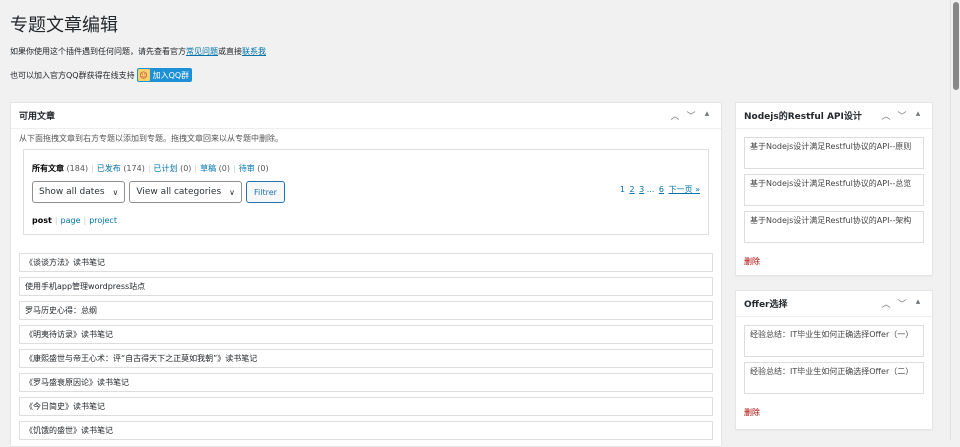 This screenshot has width=960, height=447. I want to click on scrollbar-thumb, so click(956, 46).